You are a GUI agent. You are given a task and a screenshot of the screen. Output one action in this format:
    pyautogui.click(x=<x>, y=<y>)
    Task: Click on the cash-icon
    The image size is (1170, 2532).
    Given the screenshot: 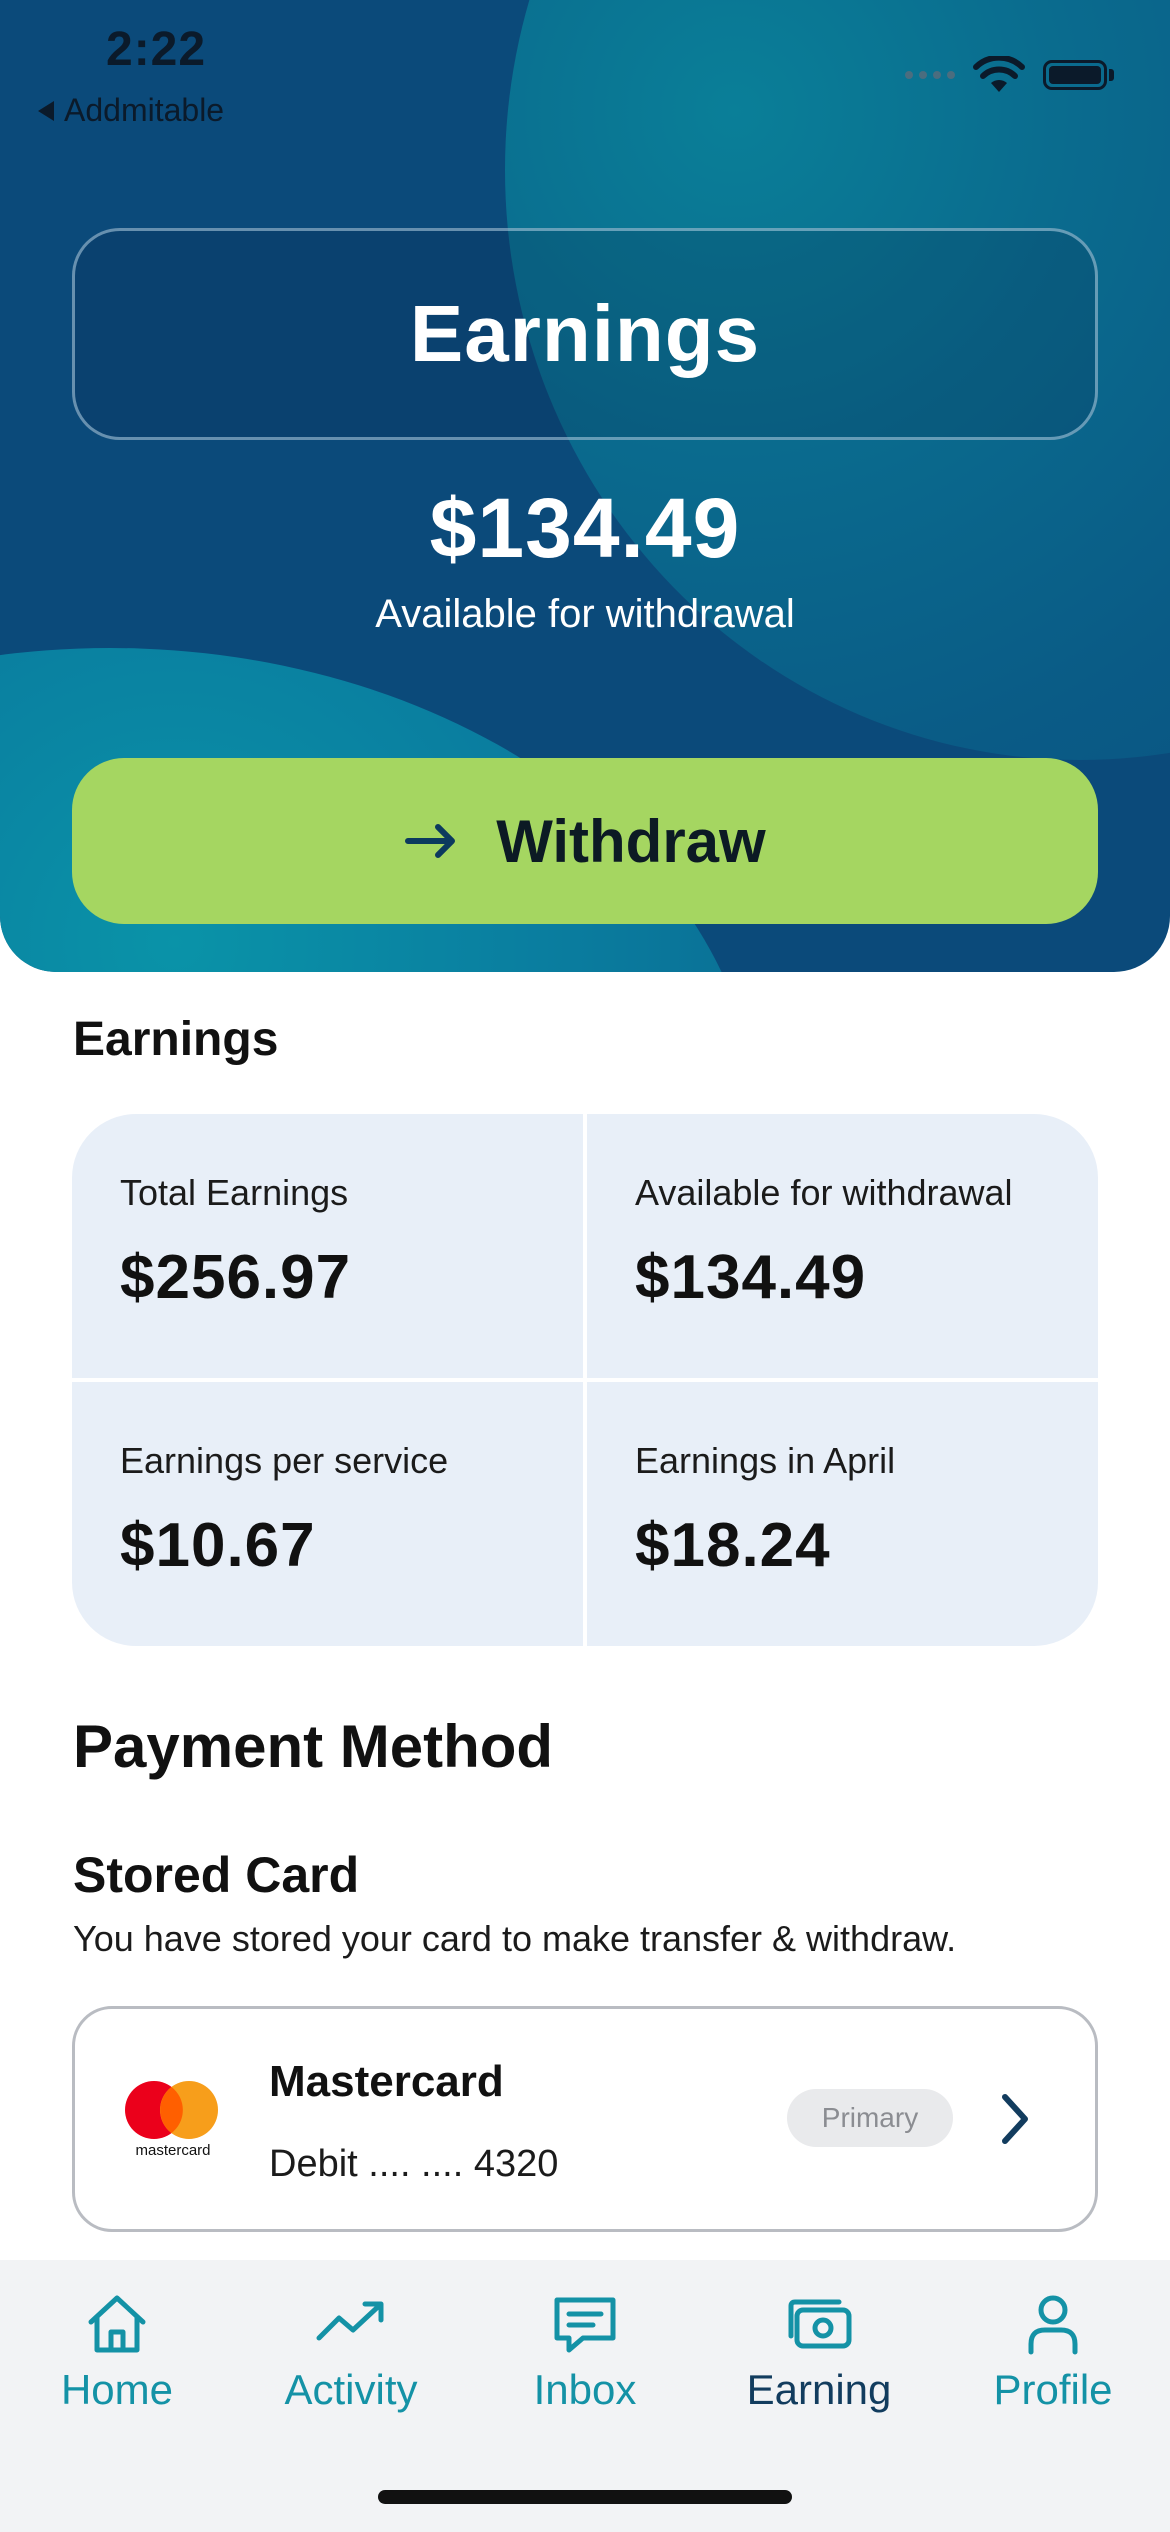 What is the action you would take?
    pyautogui.click(x=820, y=2324)
    